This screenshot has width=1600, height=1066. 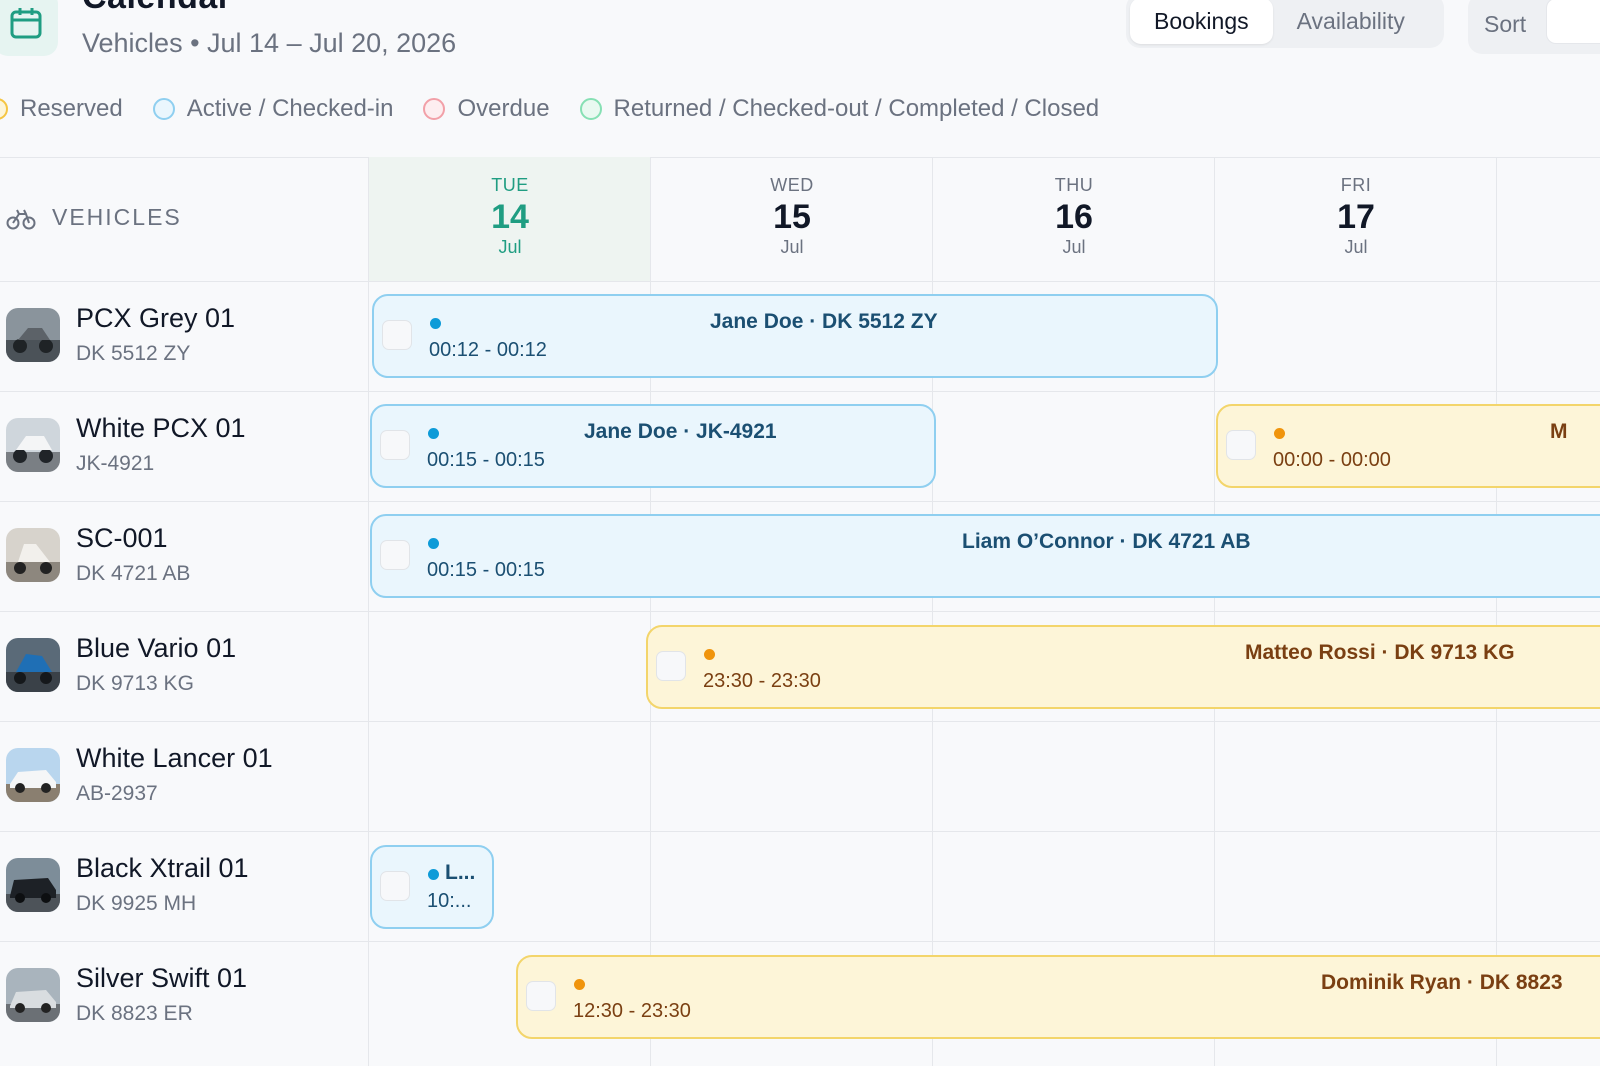 What do you see at coordinates (1573, 22) in the screenshot?
I see `sort-select` at bounding box center [1573, 22].